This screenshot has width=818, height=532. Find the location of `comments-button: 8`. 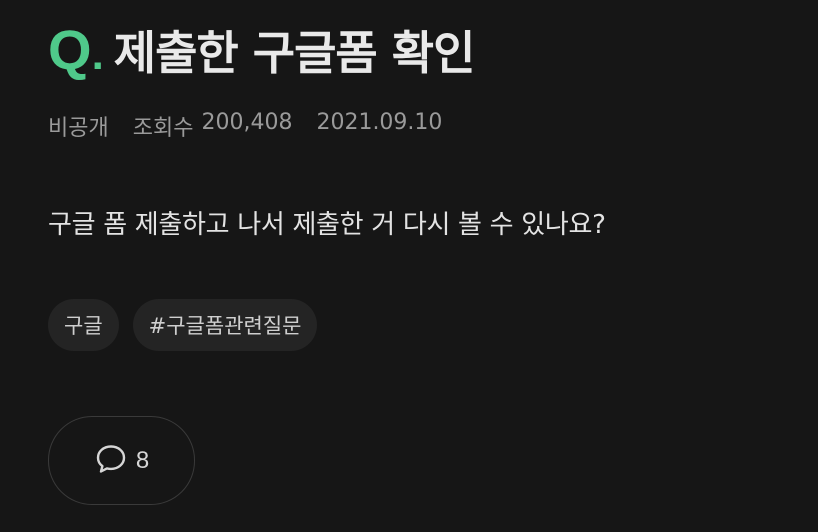

comments-button: 8 is located at coordinates (121, 460).